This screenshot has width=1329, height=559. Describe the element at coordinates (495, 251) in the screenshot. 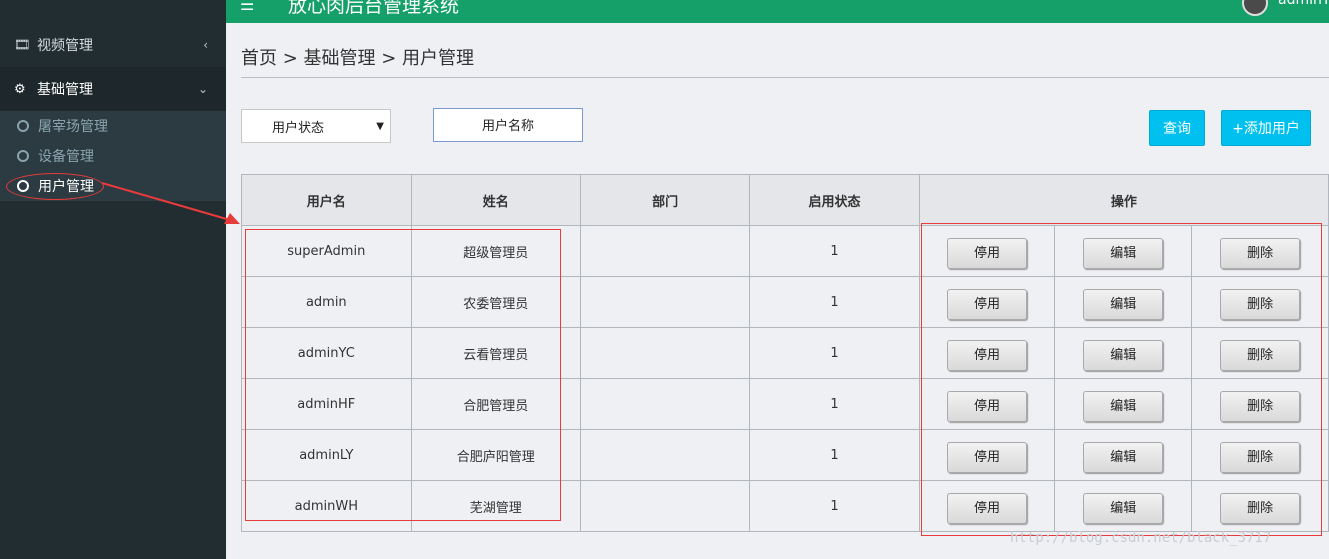

I see `name-cell: 超级管理员` at that location.